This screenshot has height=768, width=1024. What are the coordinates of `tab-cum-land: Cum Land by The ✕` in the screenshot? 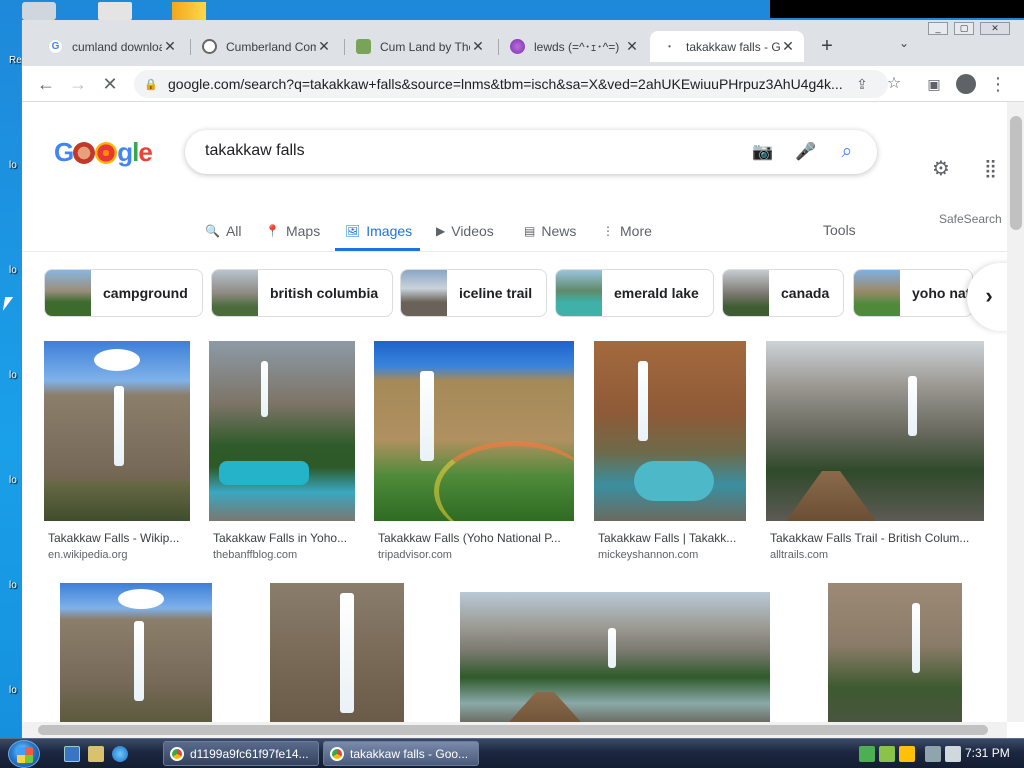 It's located at (419, 46).